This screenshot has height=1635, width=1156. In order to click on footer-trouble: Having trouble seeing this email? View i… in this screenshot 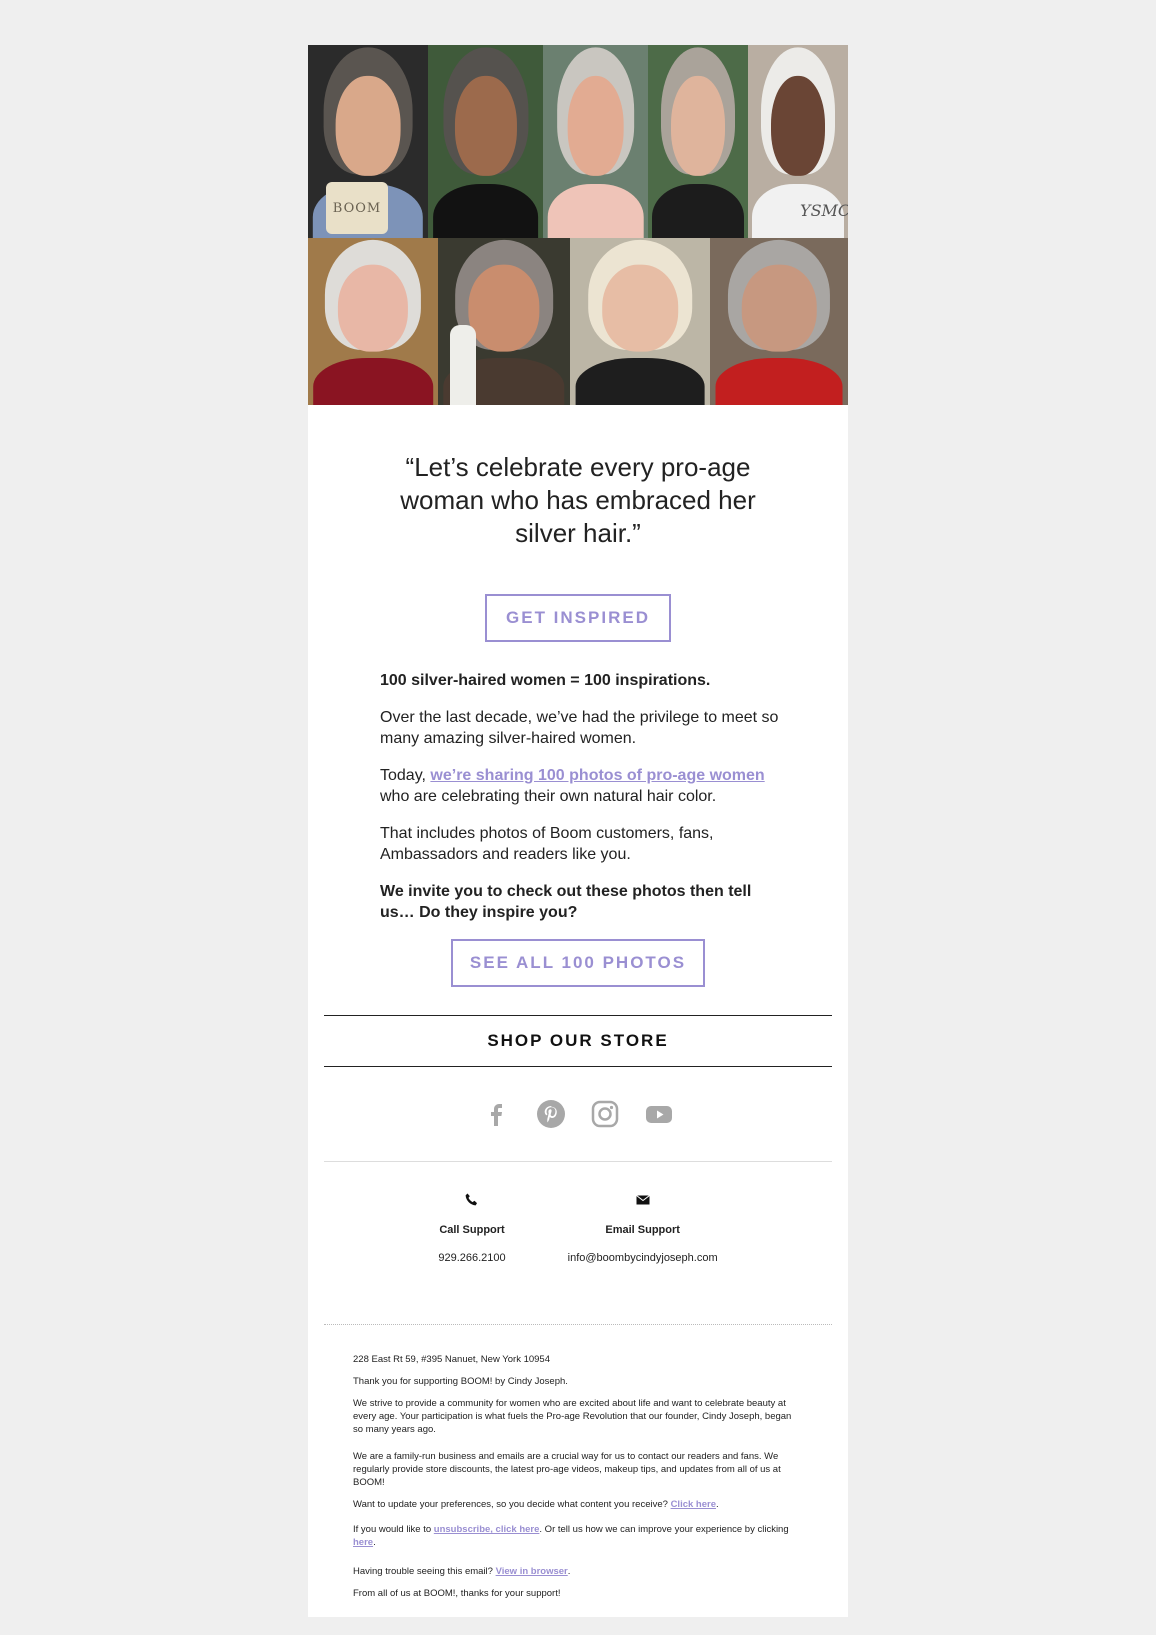, I will do `click(578, 1571)`.